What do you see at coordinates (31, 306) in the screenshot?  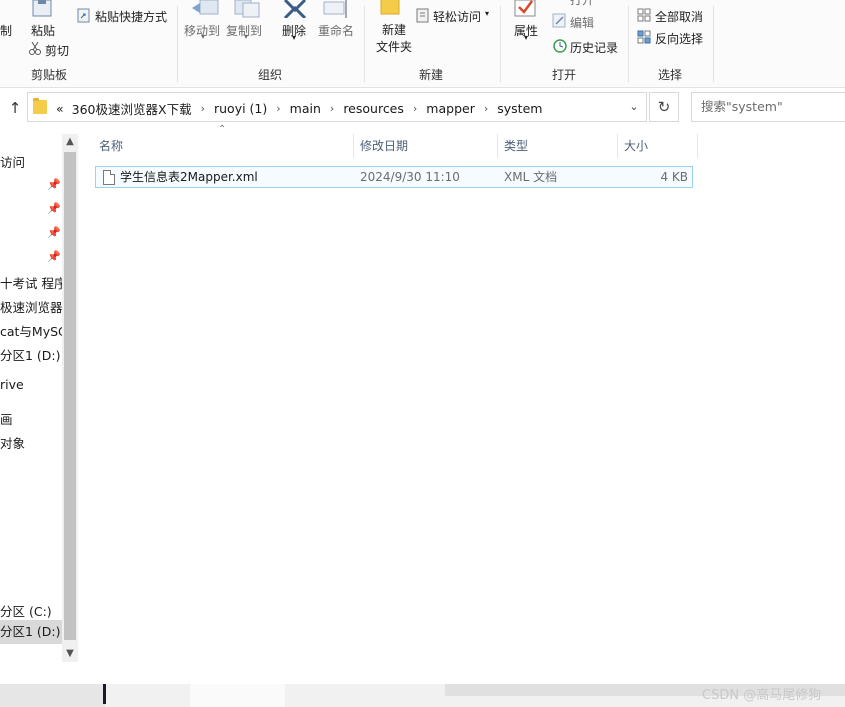 I see `nav-item: 极速浏览器X` at bounding box center [31, 306].